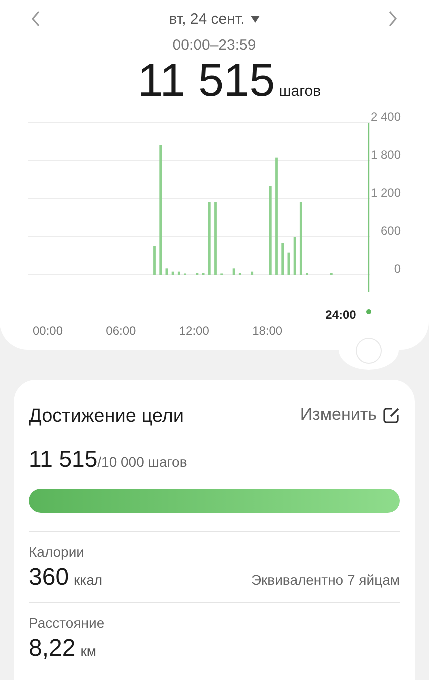  I want to click on dropdown-triangle-icon, so click(255, 19).